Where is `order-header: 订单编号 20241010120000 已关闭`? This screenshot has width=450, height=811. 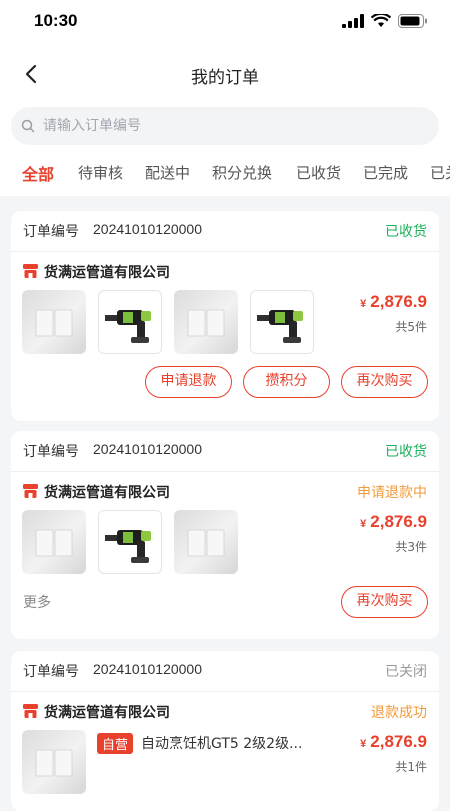 order-header: 订单编号 20241010120000 已关闭 is located at coordinates (225, 671).